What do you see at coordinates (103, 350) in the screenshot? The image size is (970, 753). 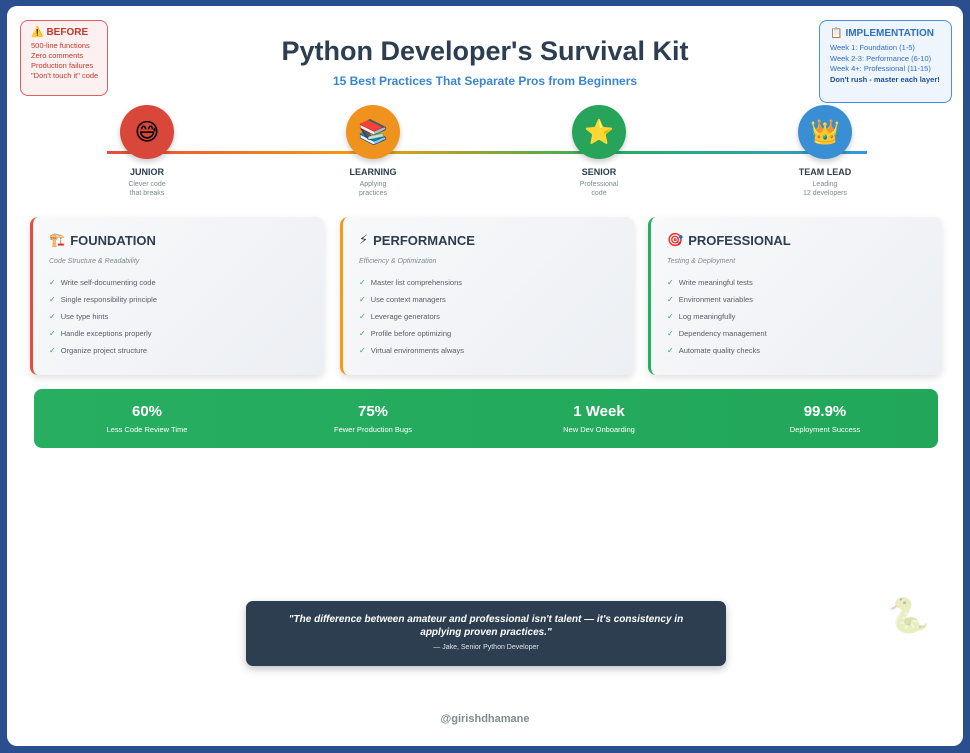 I see `practice-text: Organize project structure` at bounding box center [103, 350].